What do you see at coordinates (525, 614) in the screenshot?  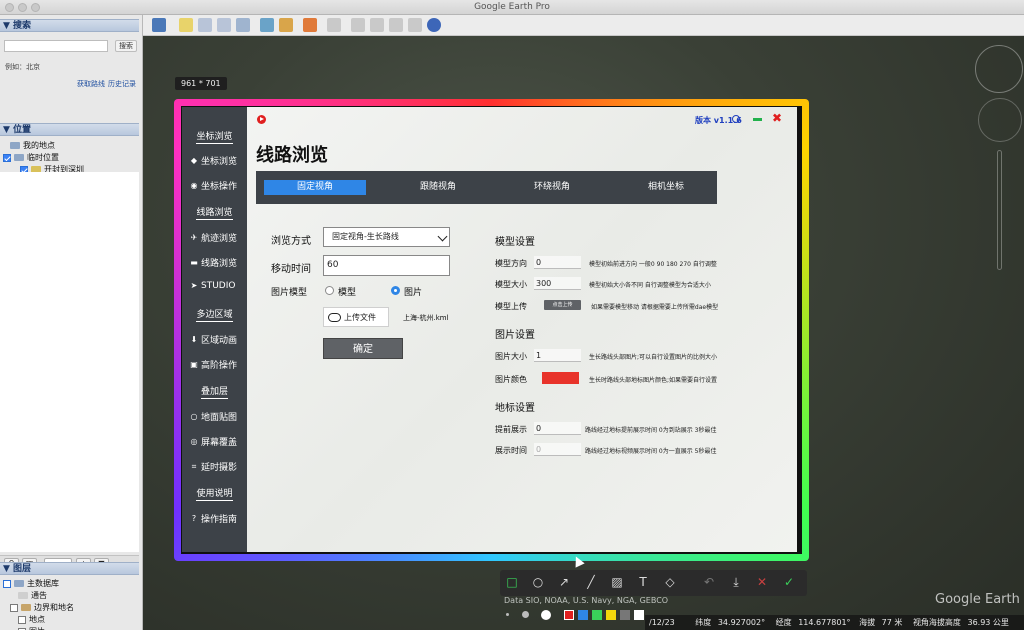 I see `medium-size-dot` at bounding box center [525, 614].